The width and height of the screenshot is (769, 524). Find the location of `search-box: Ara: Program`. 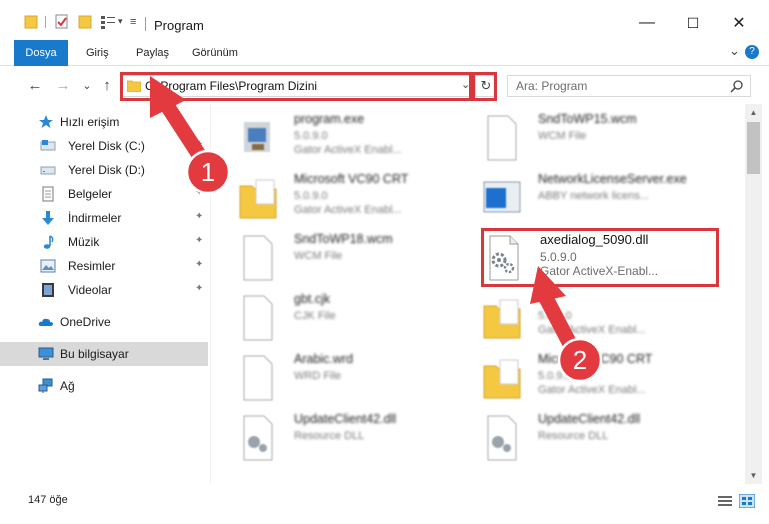

search-box: Ara: Program is located at coordinates (629, 86).